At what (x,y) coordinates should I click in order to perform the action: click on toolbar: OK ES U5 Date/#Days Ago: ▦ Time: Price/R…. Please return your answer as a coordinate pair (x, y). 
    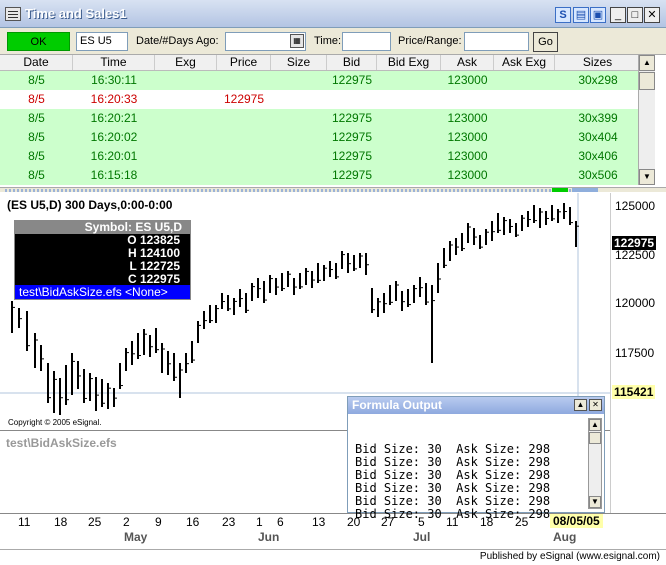
    Looking at the image, I should click on (333, 41).